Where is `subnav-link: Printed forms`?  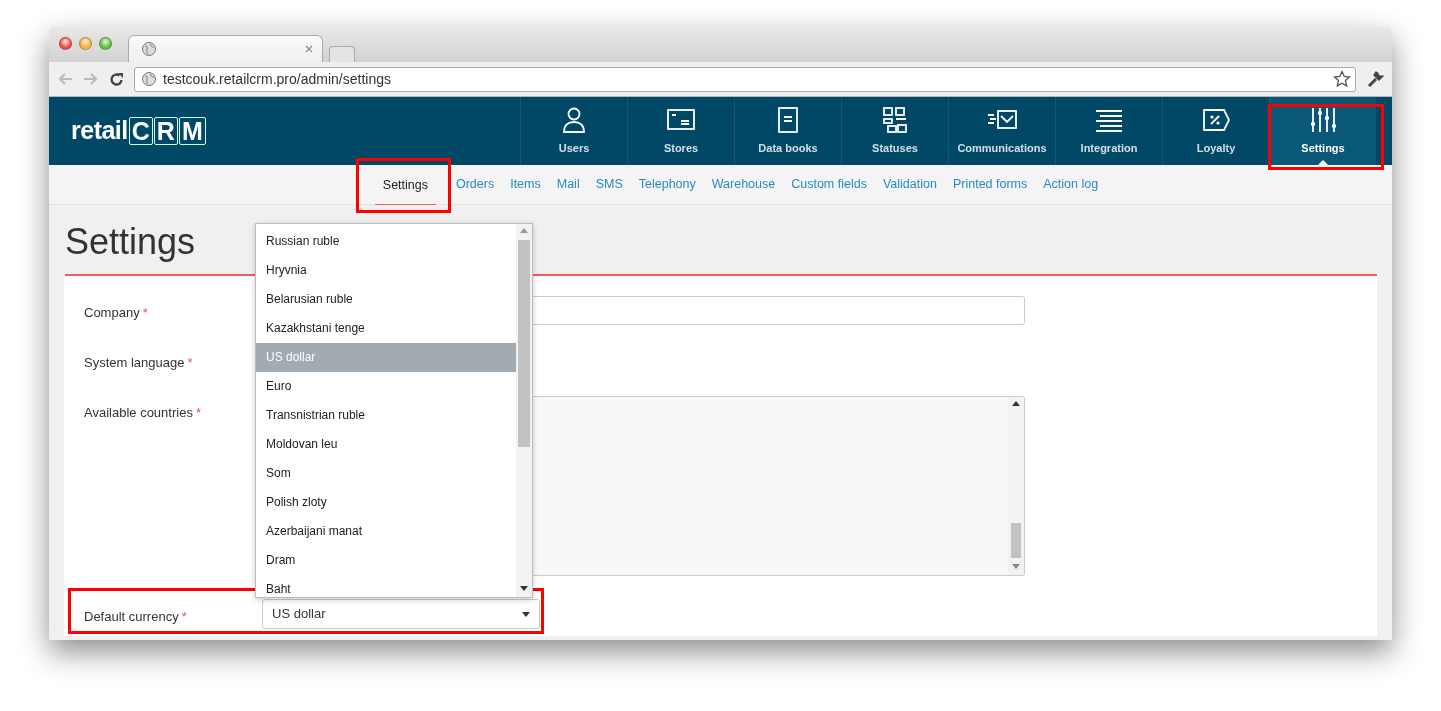
subnav-link: Printed forms is located at coordinates (990, 184).